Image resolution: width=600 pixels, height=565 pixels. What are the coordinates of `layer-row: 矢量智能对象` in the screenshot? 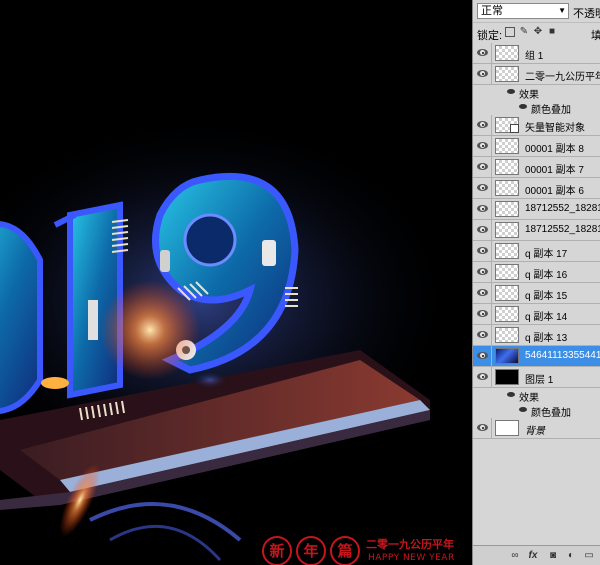 It's located at (536, 125).